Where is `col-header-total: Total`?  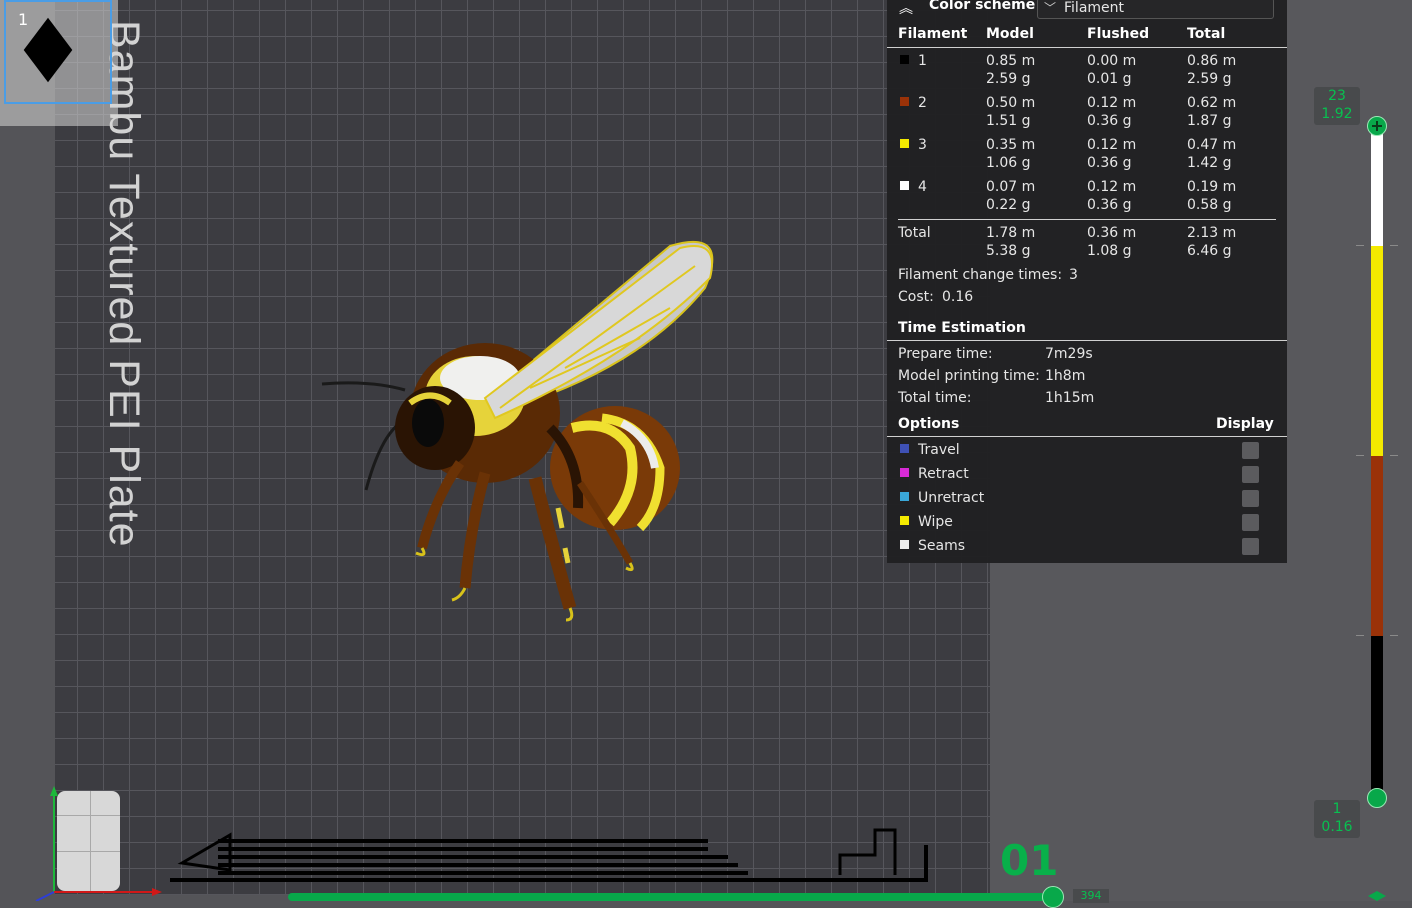 col-header-total: Total is located at coordinates (1206, 34).